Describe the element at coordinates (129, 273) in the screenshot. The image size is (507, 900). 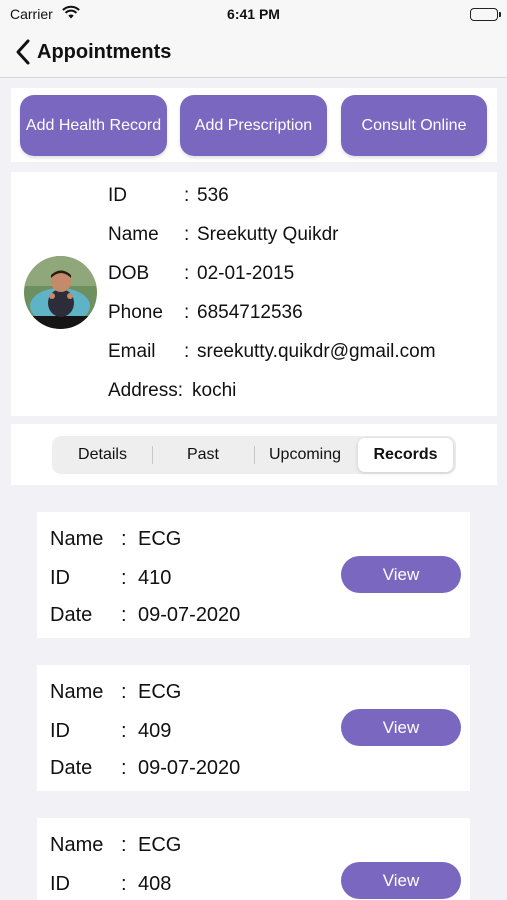
I see `field-label: DOB` at that location.